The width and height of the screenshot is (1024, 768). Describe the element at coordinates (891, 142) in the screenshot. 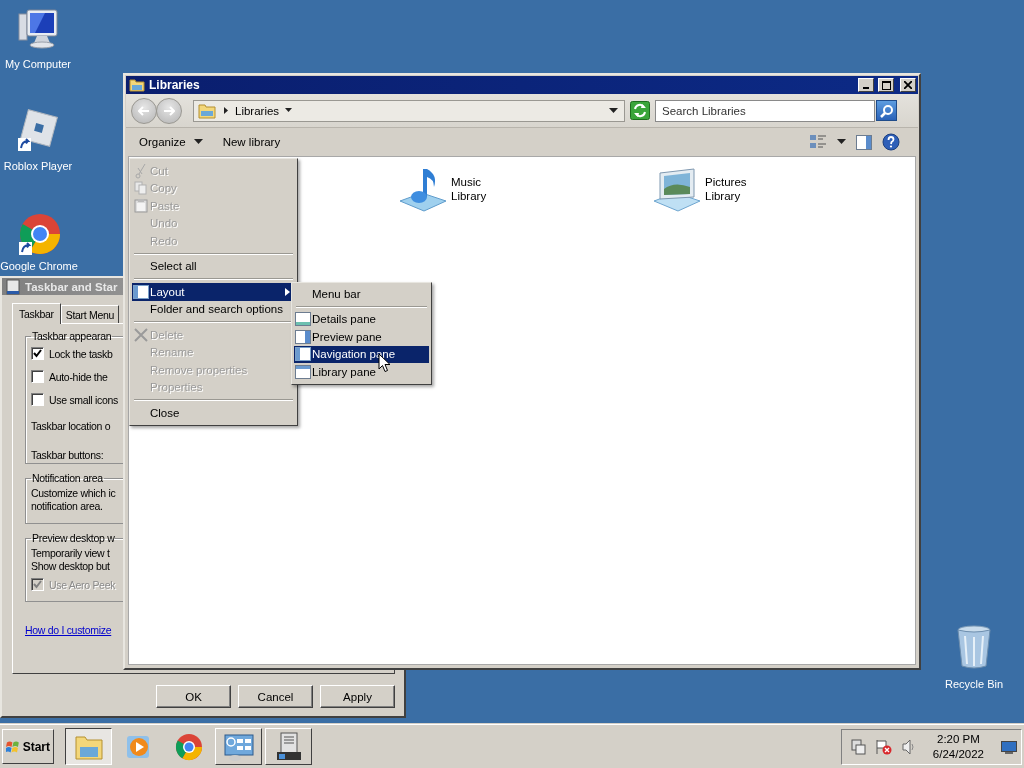

I see `help-icon` at that location.